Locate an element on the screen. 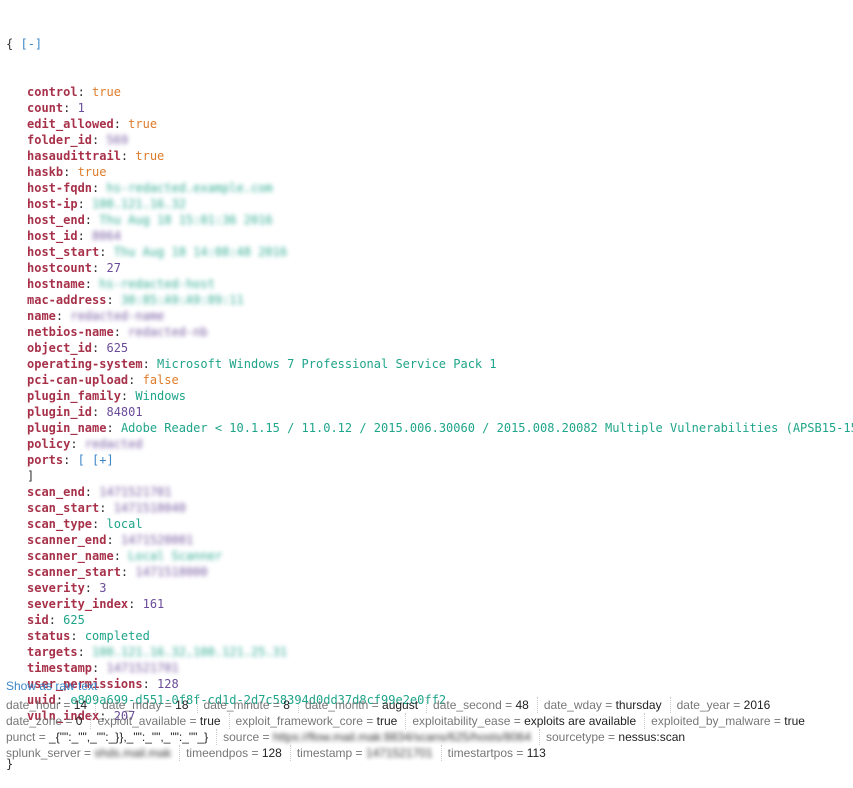  field-value: 3 is located at coordinates (102, 588).